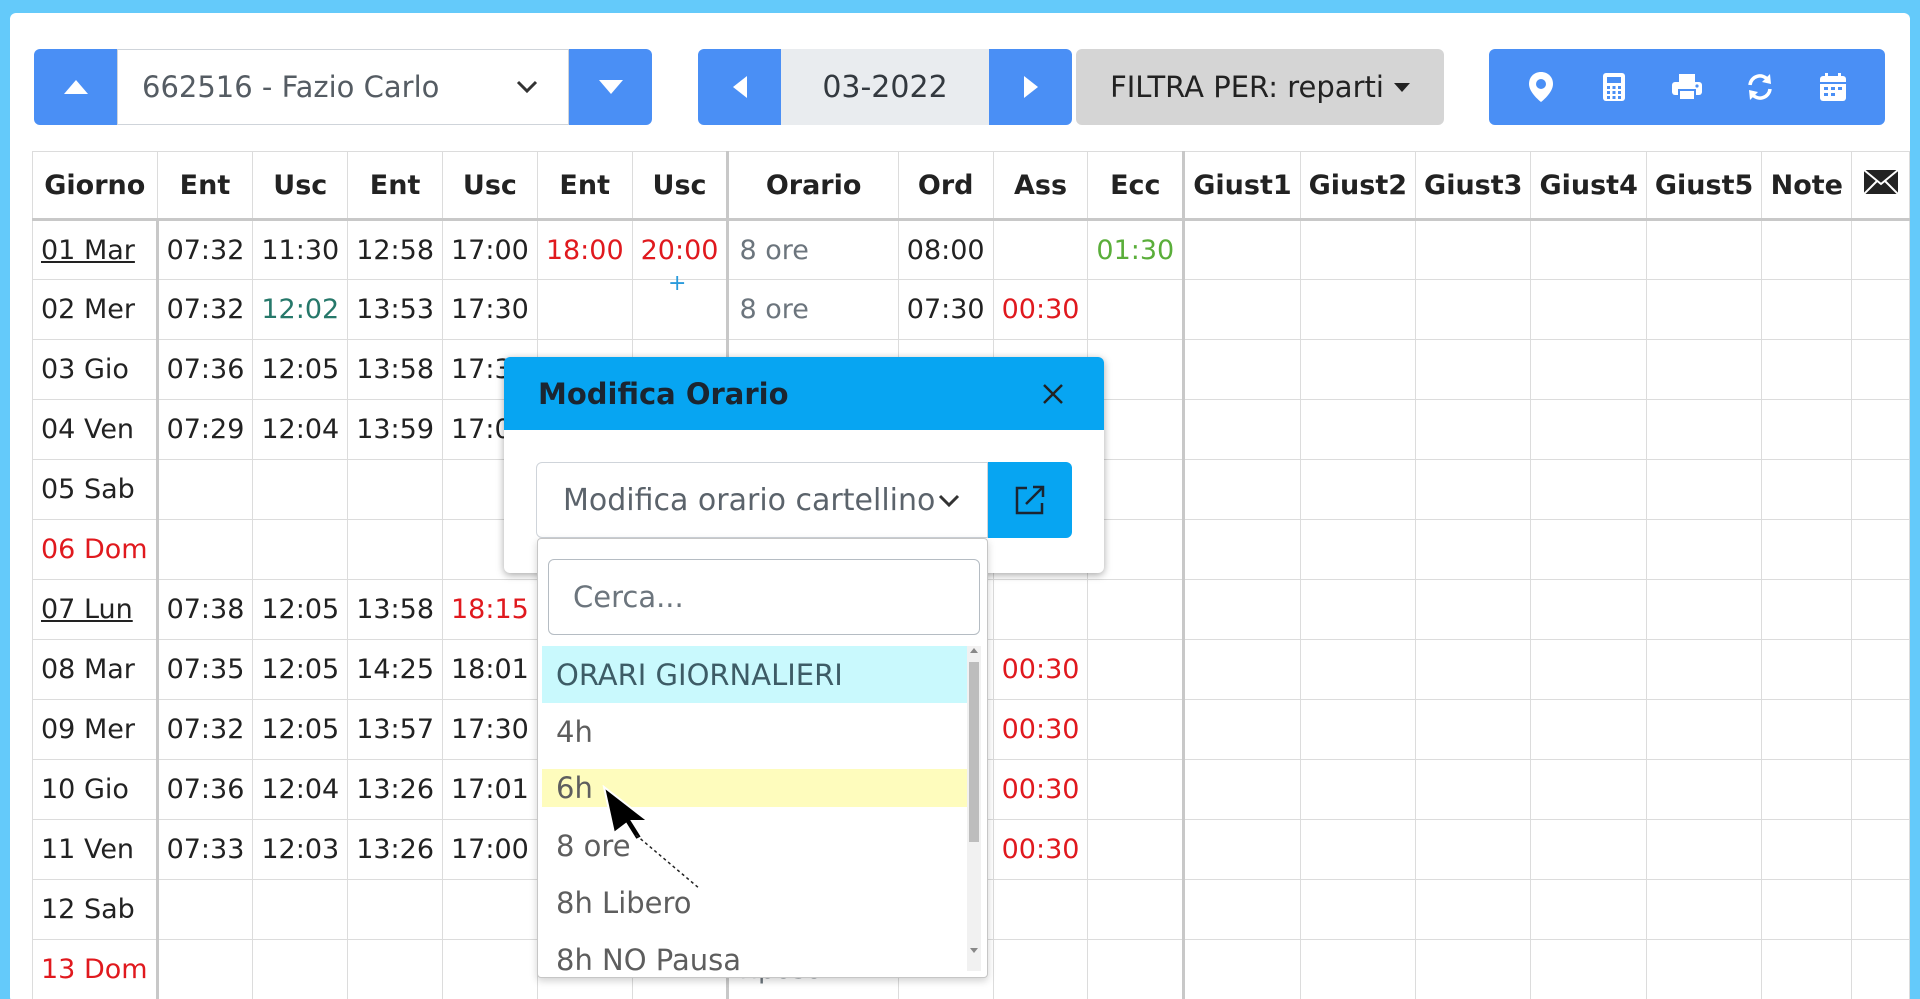 The height and width of the screenshot is (999, 1920). What do you see at coordinates (490, 609) in the screenshot?
I see `time-cell: 18:15` at bounding box center [490, 609].